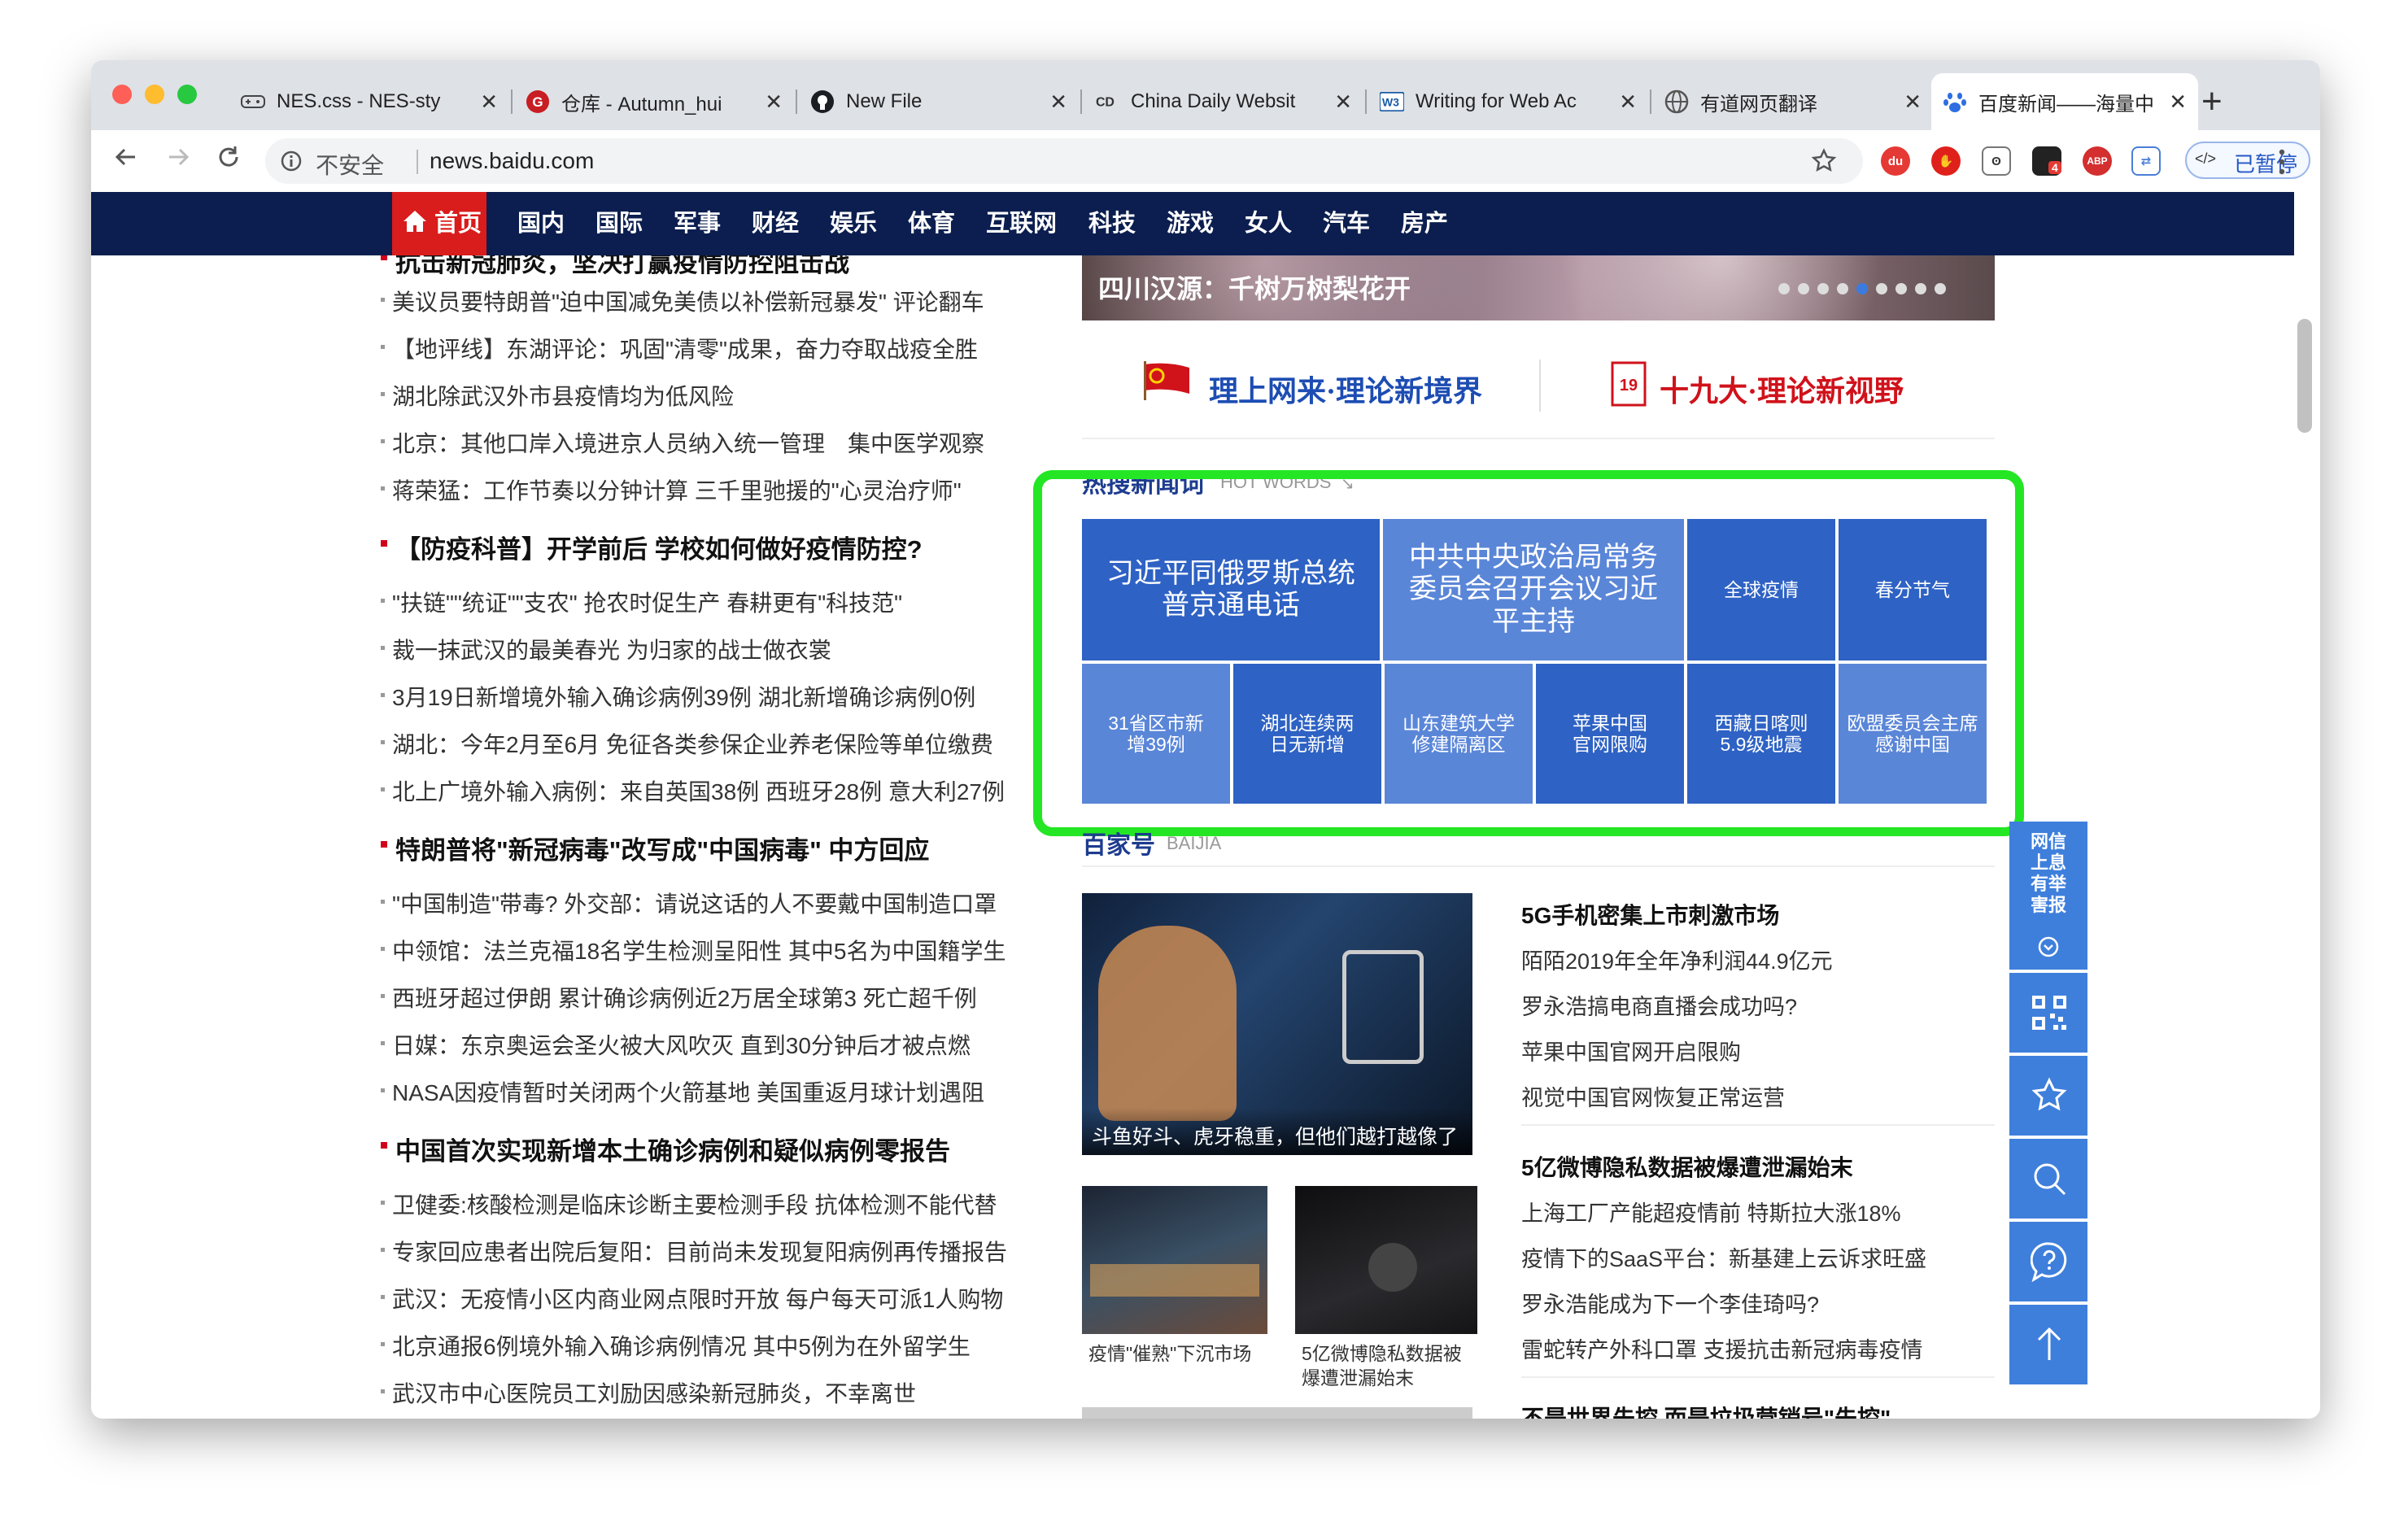 The image size is (2408, 1539). Describe the element at coordinates (676, 1345) in the screenshot. I see `news-link: 北京通报6例境外输入确诊病例情况 其中5例为在外留学生` at that location.